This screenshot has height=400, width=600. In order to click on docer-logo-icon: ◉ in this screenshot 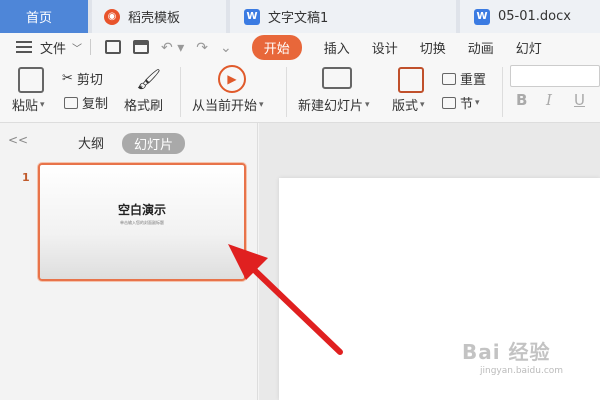, I will do `click(112, 16)`.